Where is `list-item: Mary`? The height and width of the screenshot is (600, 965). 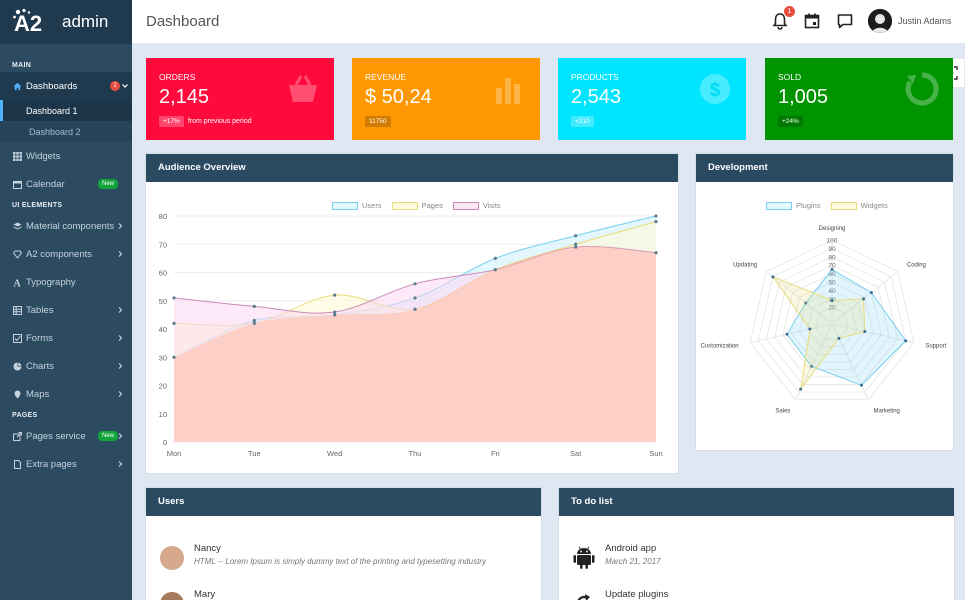
list-item: Mary is located at coordinates (187, 594).